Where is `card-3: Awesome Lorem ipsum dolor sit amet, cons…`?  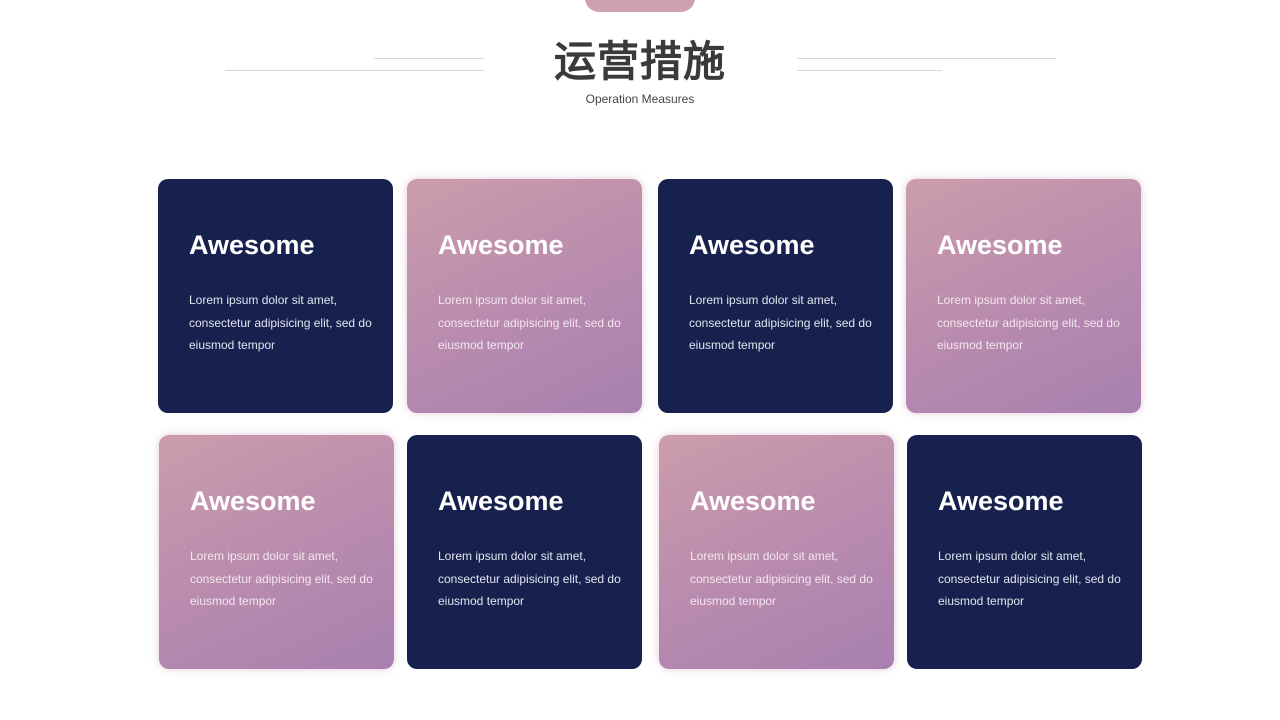 card-3: Awesome Lorem ipsum dolor sit amet, cons… is located at coordinates (775, 296).